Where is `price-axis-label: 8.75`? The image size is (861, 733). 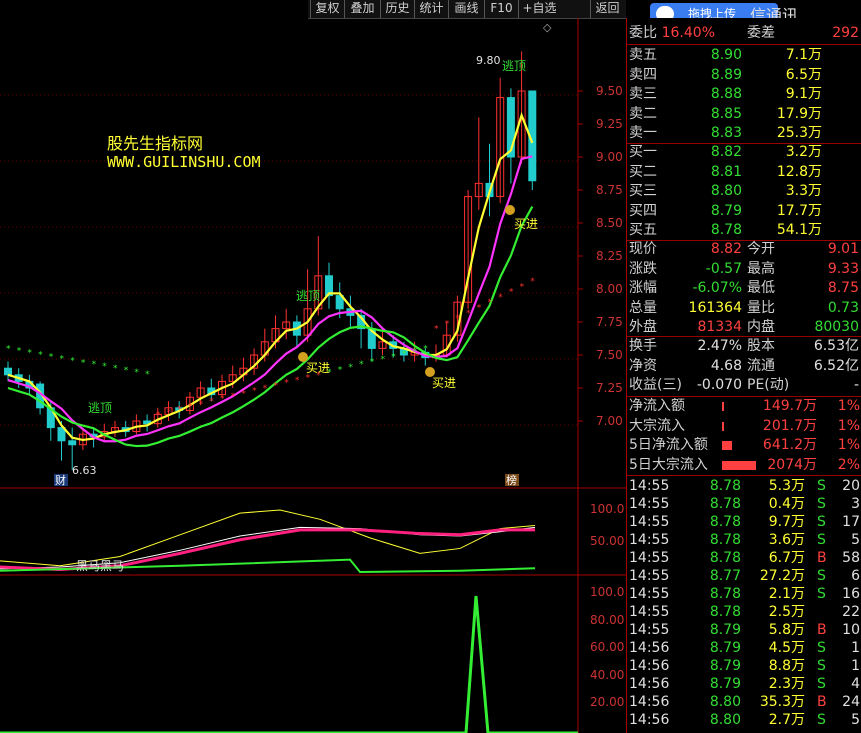
price-axis-label: 8.75 is located at coordinates (609, 190).